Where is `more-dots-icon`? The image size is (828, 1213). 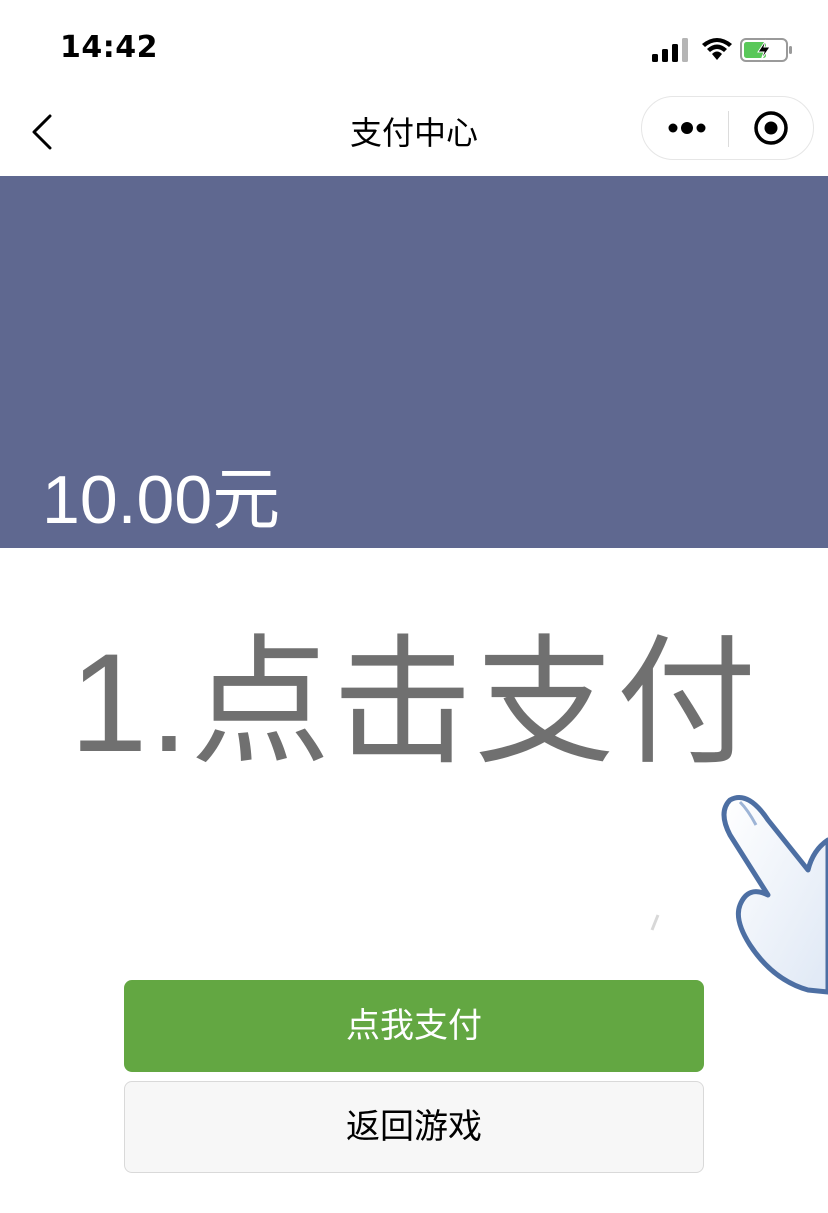
more-dots-icon is located at coordinates (687, 128).